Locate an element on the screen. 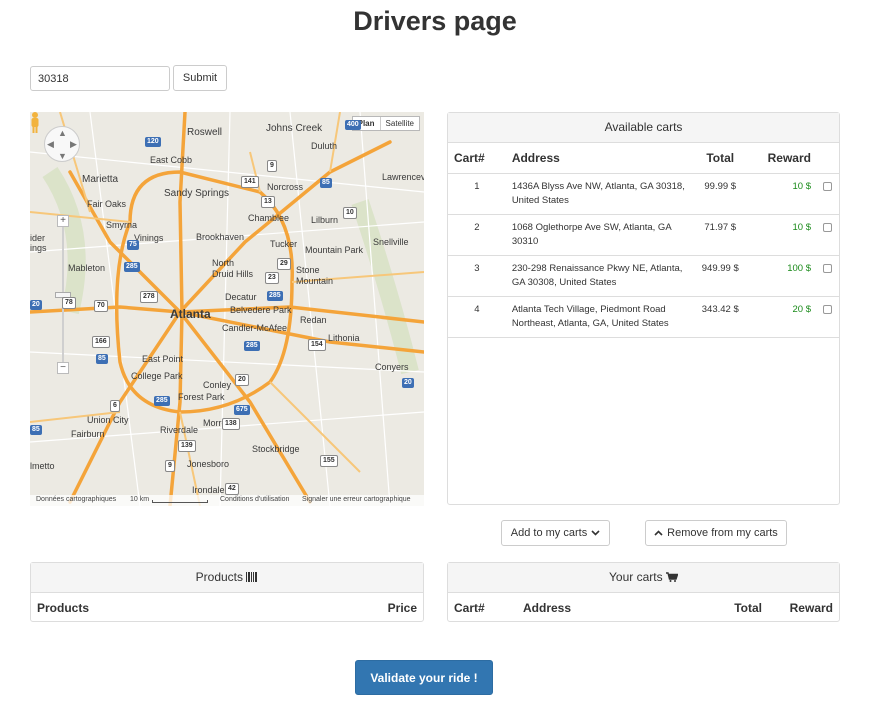 The width and height of the screenshot is (870, 728). cart-reward: 10 $ is located at coordinates (782, 235).